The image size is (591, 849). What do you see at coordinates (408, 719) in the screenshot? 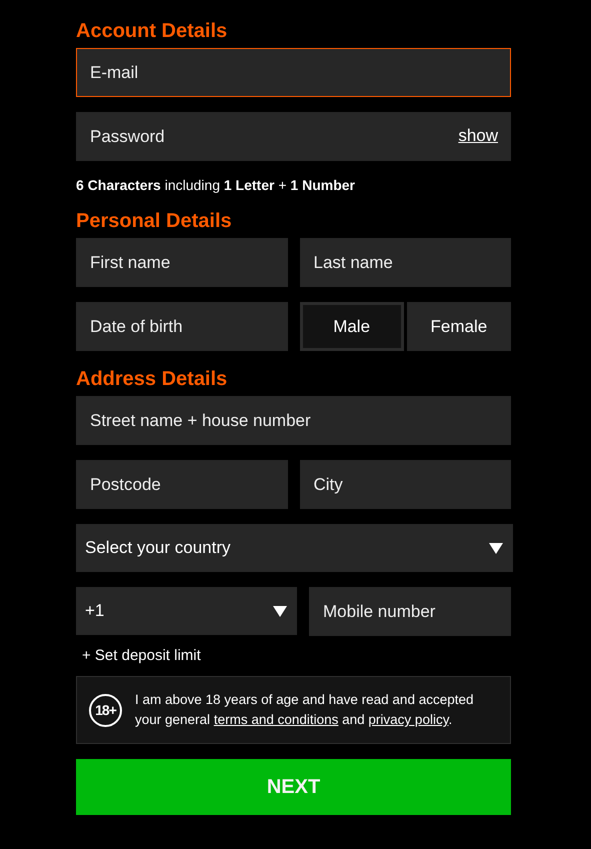
I see `privacy-link: privacy policy` at bounding box center [408, 719].